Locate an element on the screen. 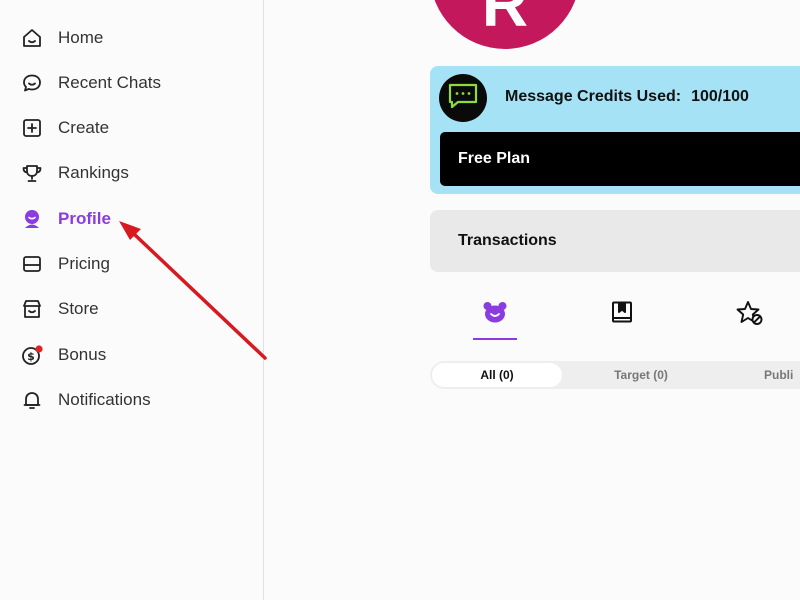  sidebar-item-home: Home is located at coordinates (62, 38).